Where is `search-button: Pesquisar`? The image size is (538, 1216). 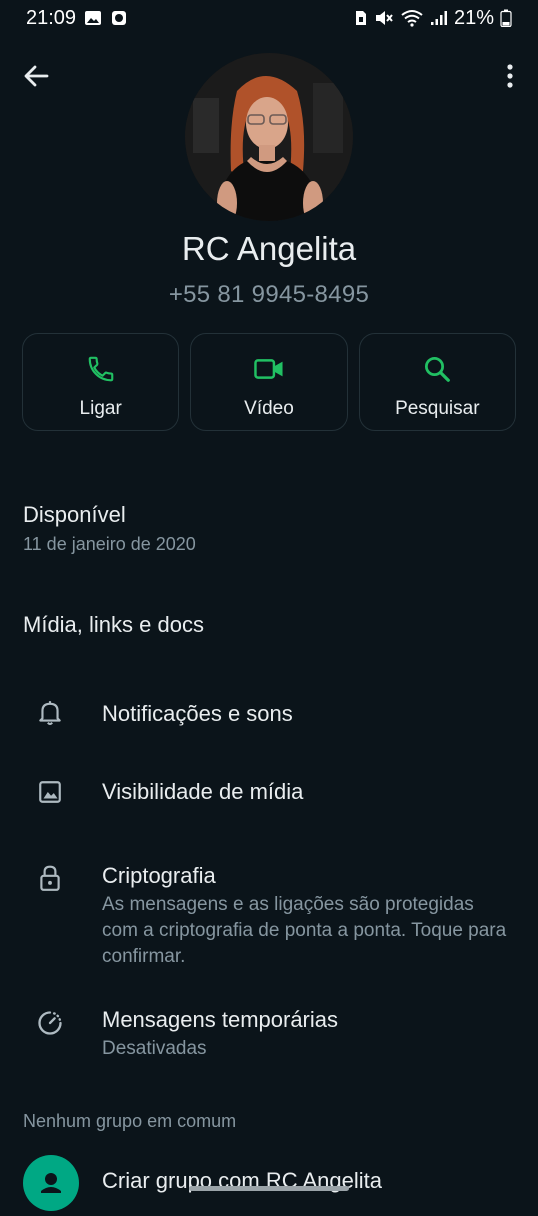 search-button: Pesquisar is located at coordinates (437, 382).